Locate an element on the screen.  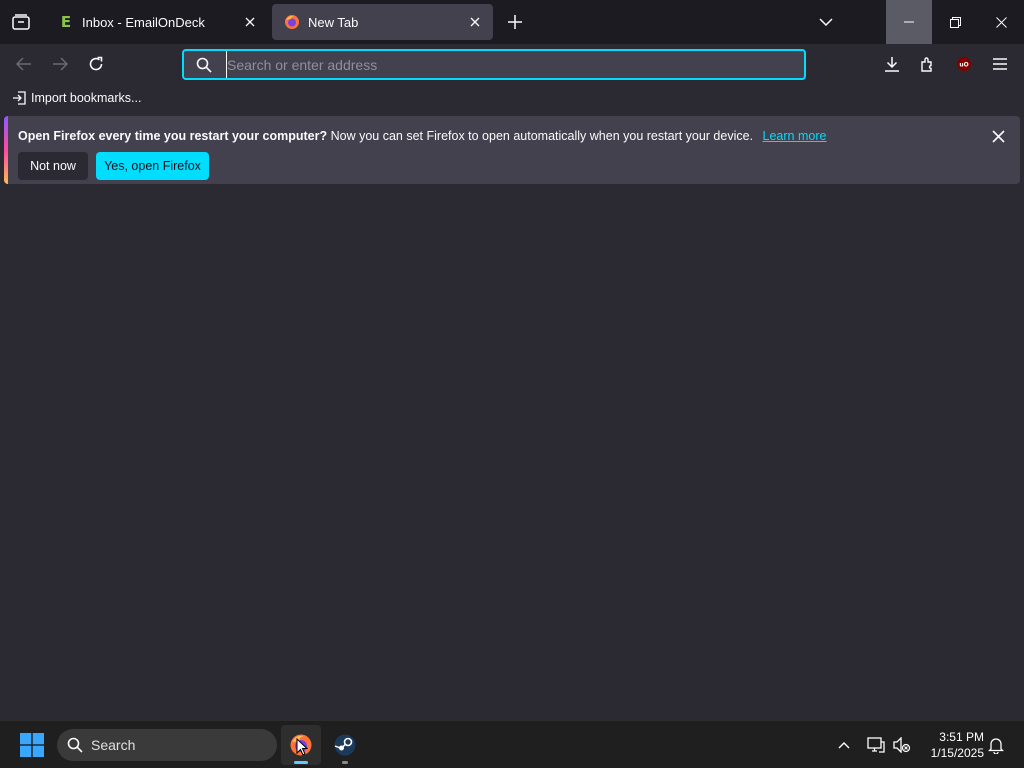
taskbar-steam-button is located at coordinates (345, 745).